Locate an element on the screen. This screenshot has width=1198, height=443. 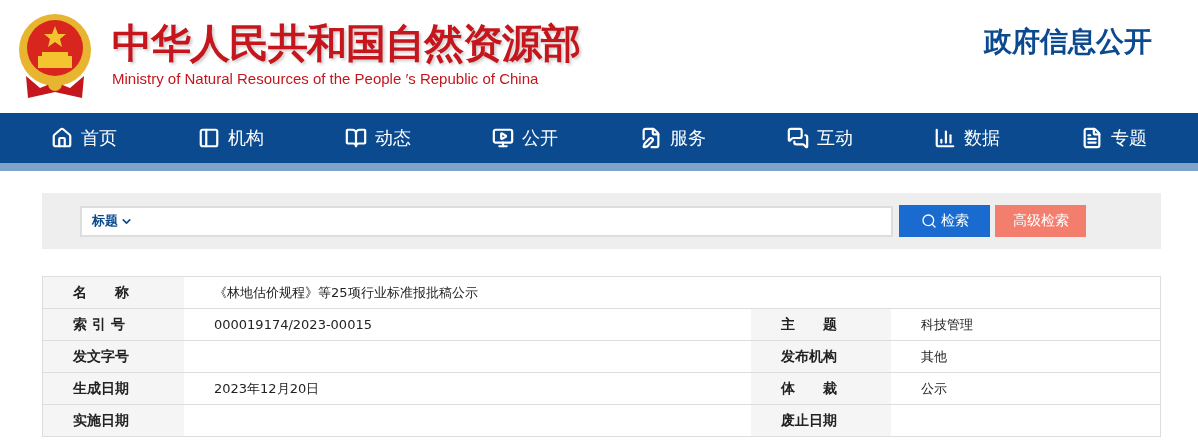
field-value: 公示 is located at coordinates (934, 388).